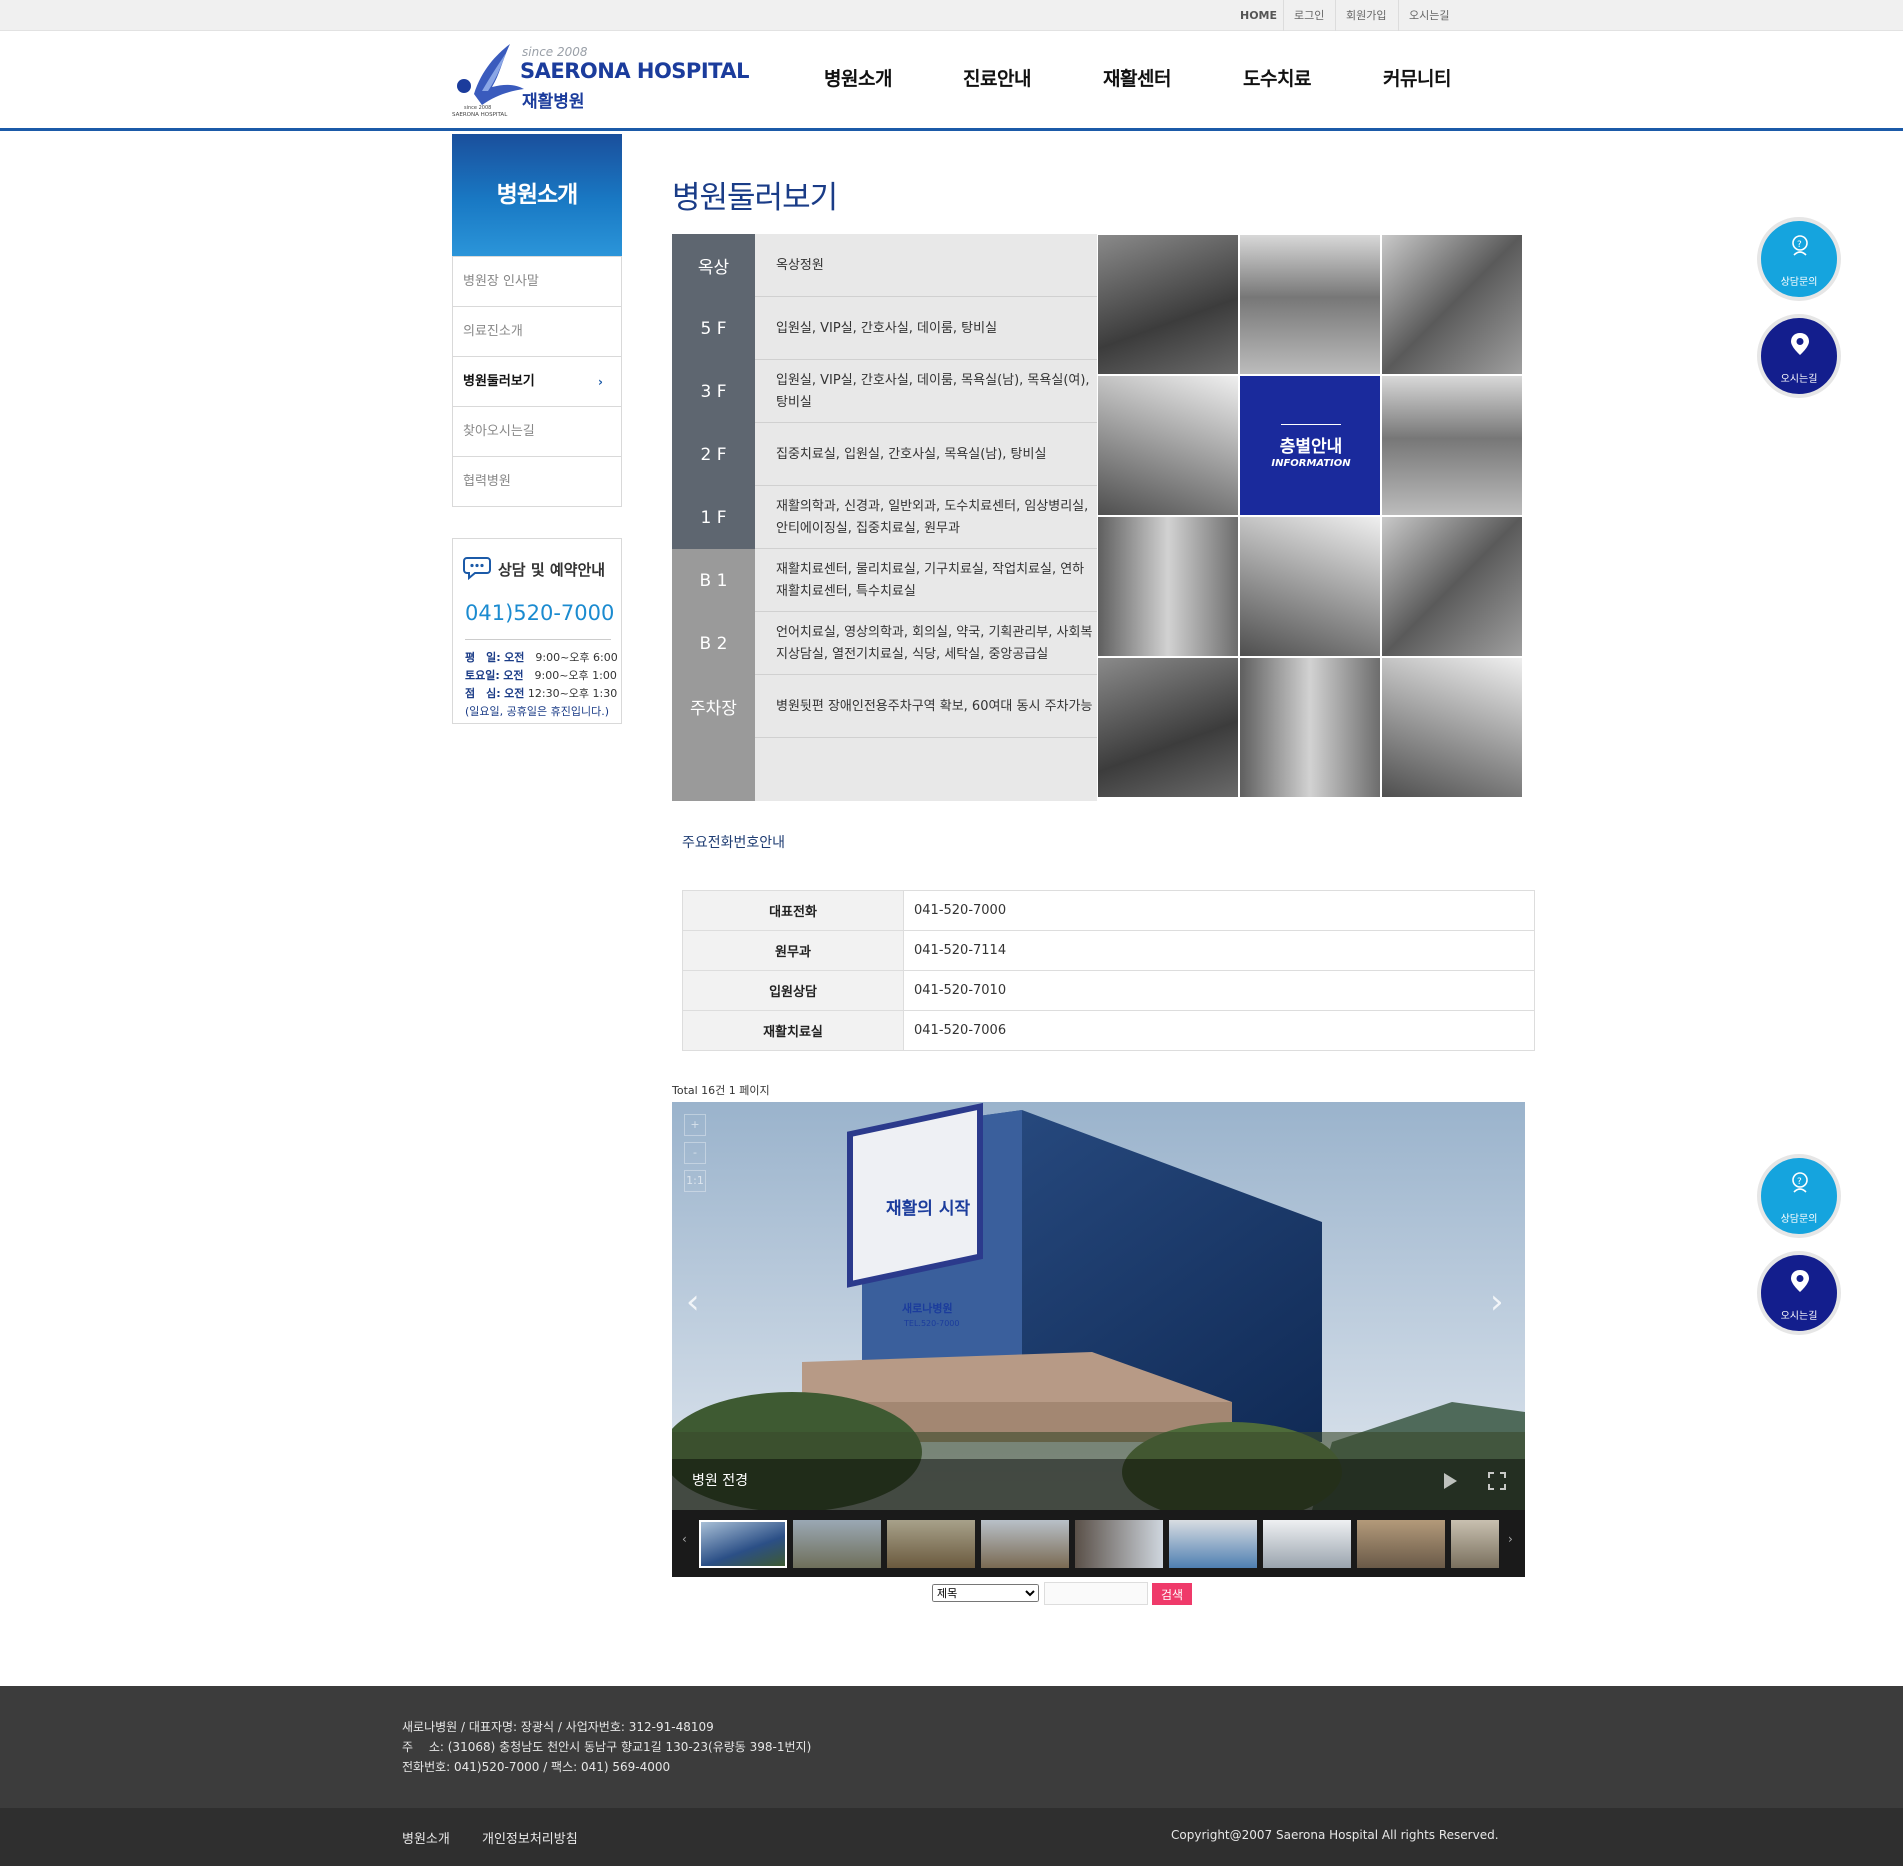 This screenshot has height=1866, width=1903. What do you see at coordinates (600, 382) in the screenshot?
I see `chevron-right-icon: ›` at bounding box center [600, 382].